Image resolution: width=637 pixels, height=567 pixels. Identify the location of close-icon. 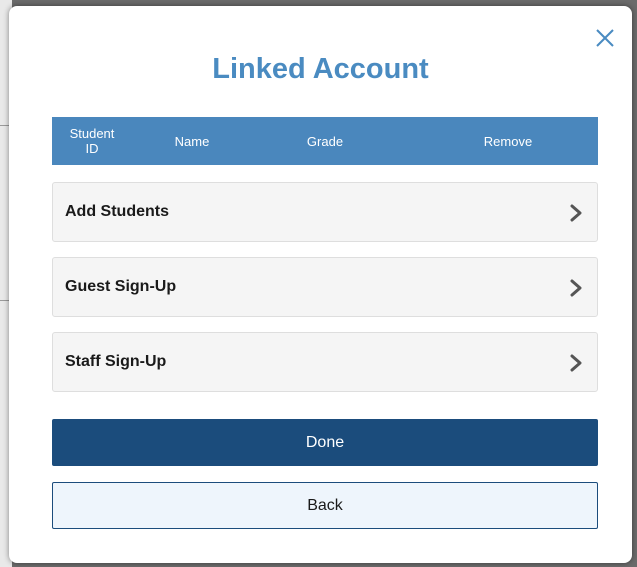
(605, 38).